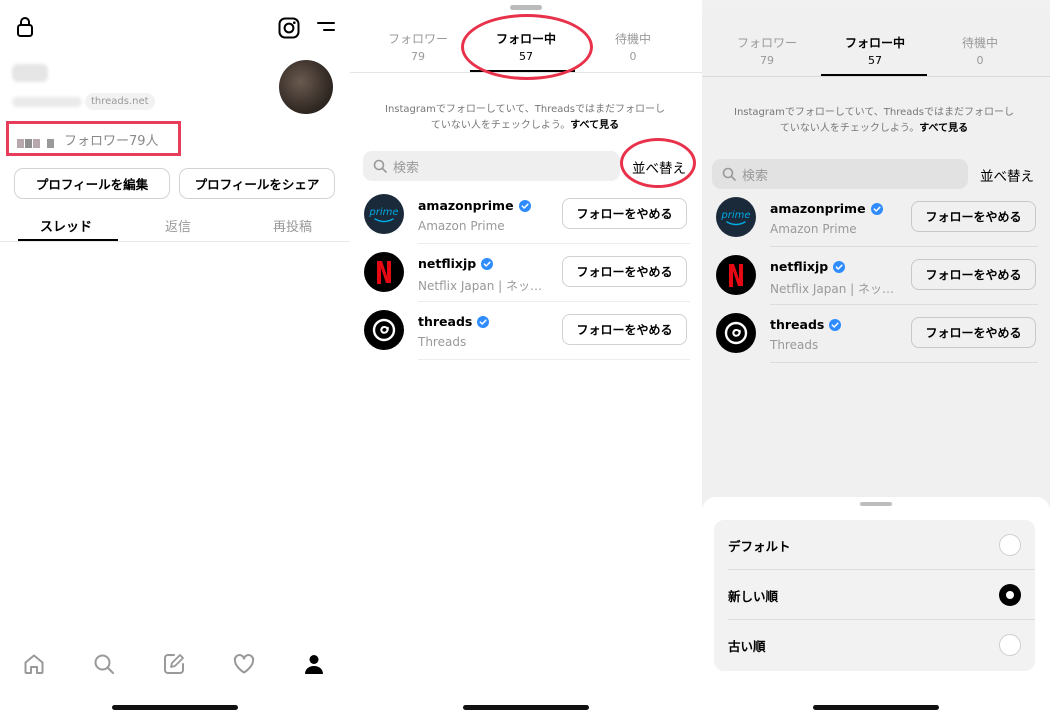 Image resolution: width=1050 pixels, height=716 pixels. Describe the element at coordinates (326, 29) in the screenshot. I see `menu-icon` at that location.